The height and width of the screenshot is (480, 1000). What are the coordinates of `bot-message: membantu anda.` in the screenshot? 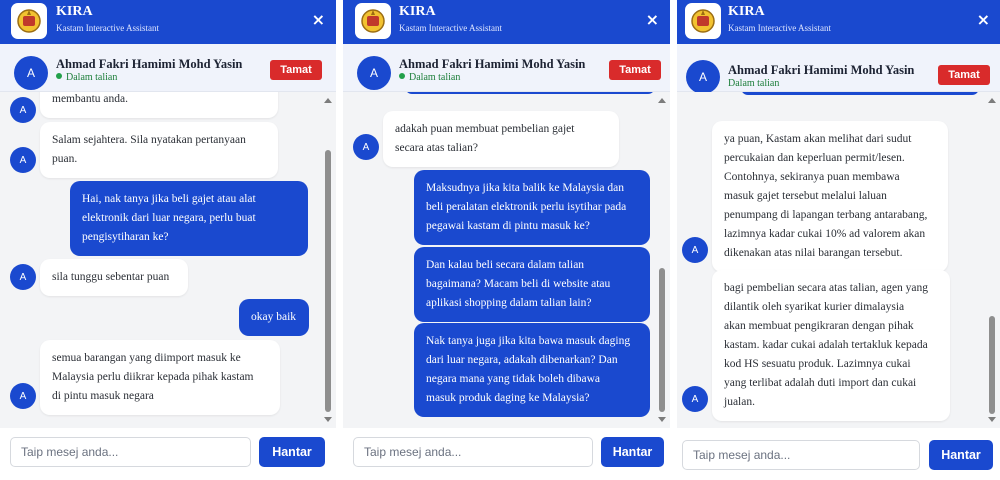 It's located at (159, 105).